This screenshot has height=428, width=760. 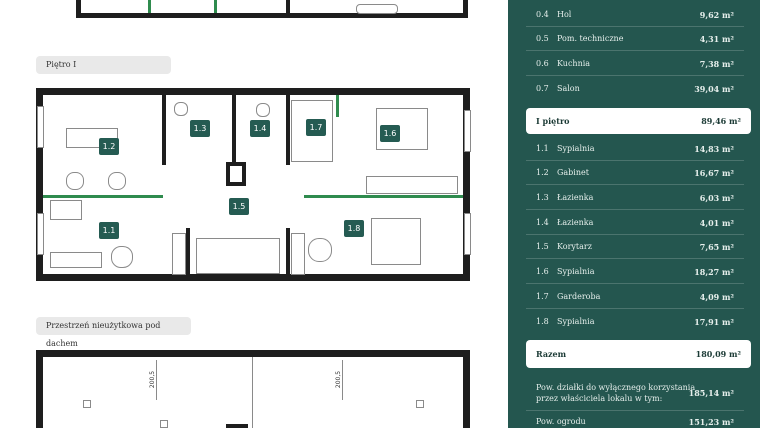 What do you see at coordinates (638, 121) in the screenshot?
I see `floor-summary-header: I piętro 89,46 m²` at bounding box center [638, 121].